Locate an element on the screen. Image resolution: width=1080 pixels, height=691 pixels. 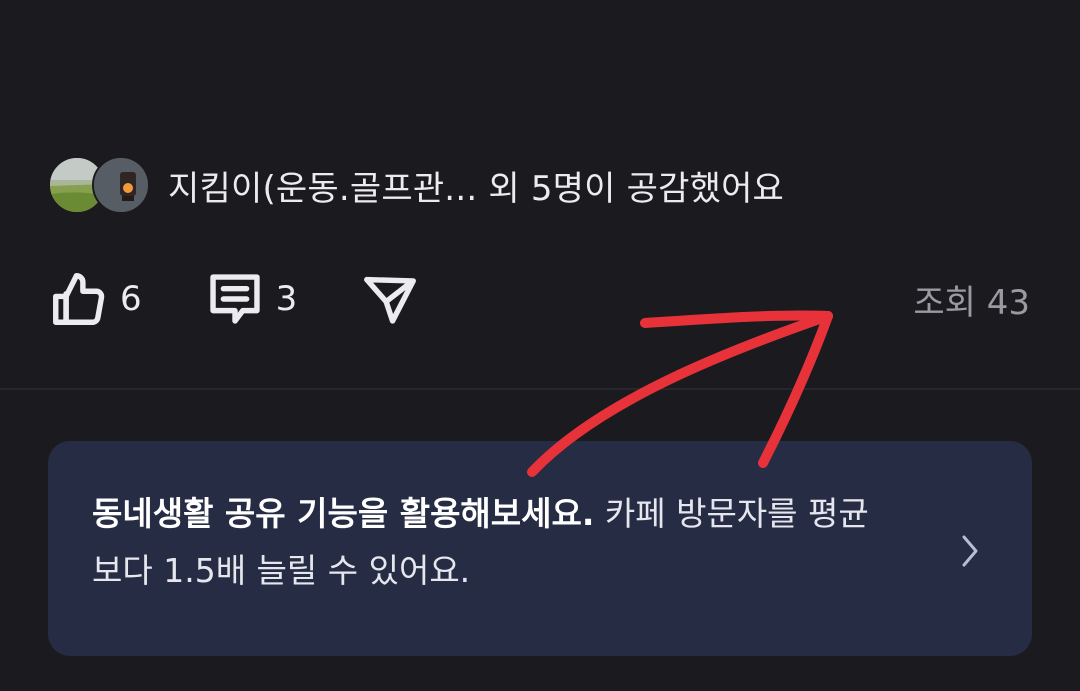
avatar is located at coordinates (121, 185).